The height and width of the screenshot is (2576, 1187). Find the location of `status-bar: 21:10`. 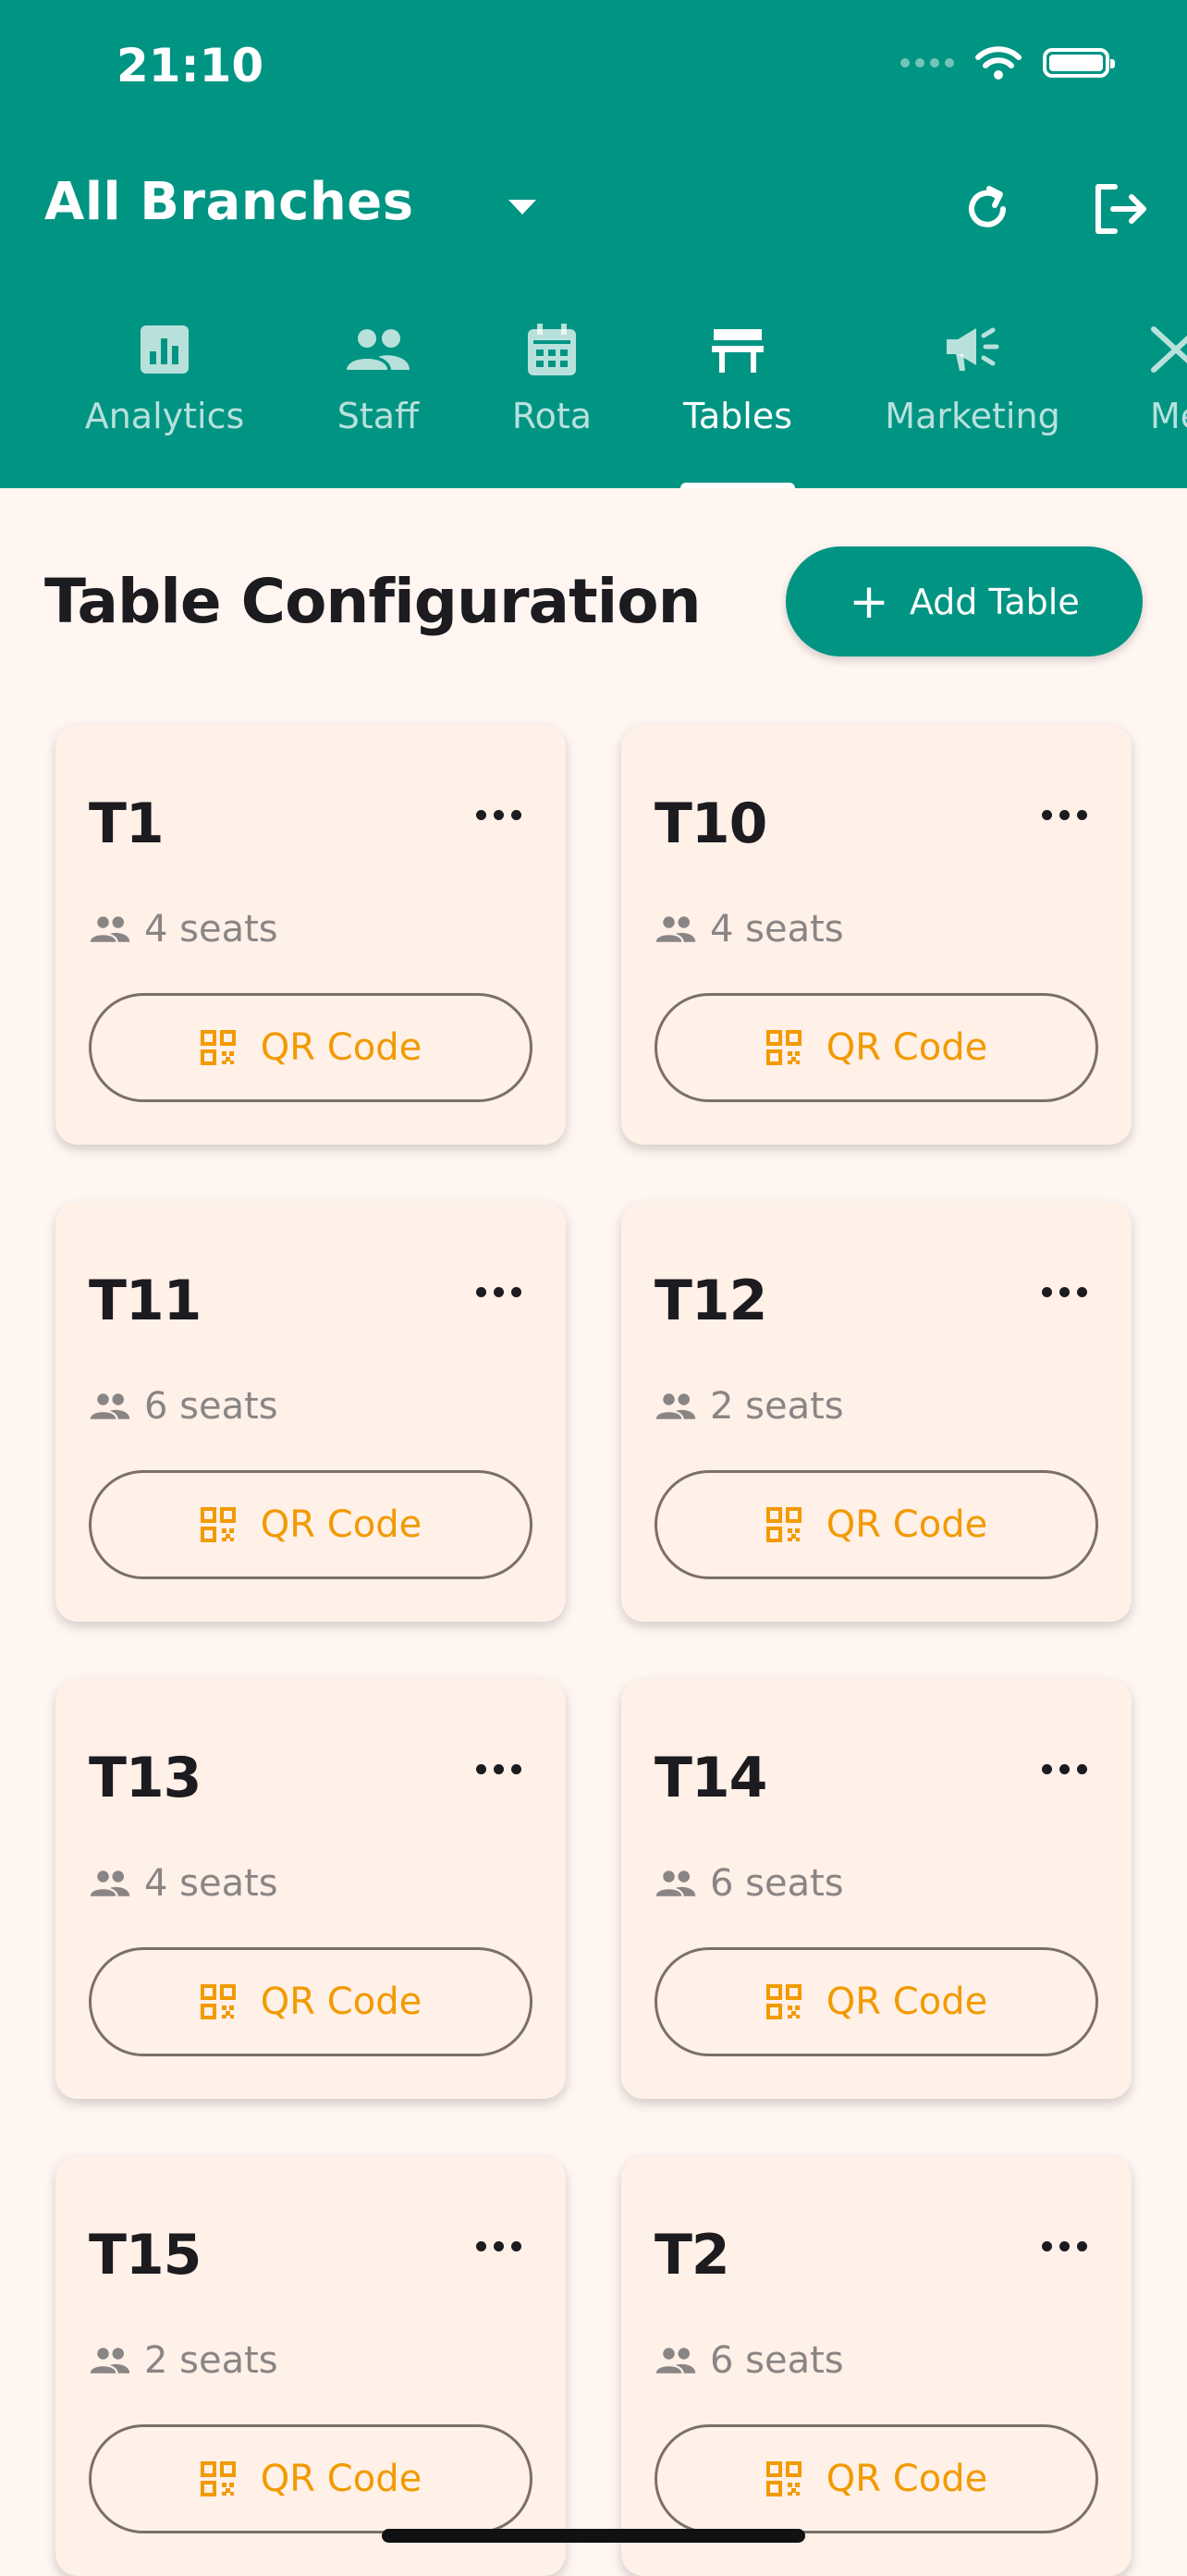

status-bar: 21:10 is located at coordinates (593, 69).